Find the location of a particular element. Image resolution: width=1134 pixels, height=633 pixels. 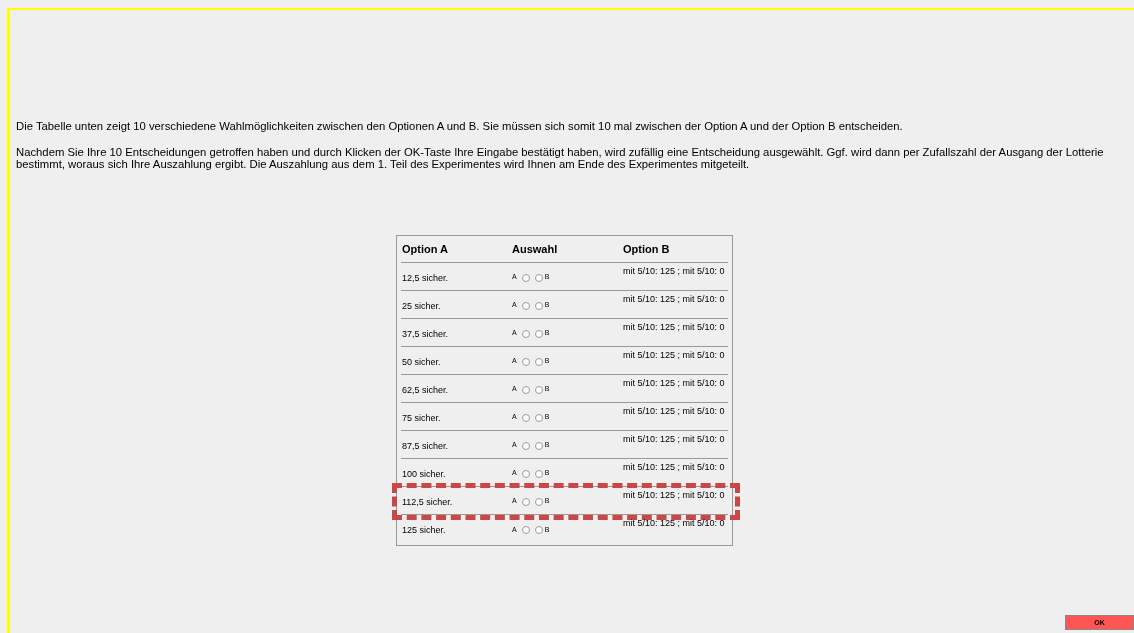

table-cell-text: 62,5 sicher. is located at coordinates (425, 390).